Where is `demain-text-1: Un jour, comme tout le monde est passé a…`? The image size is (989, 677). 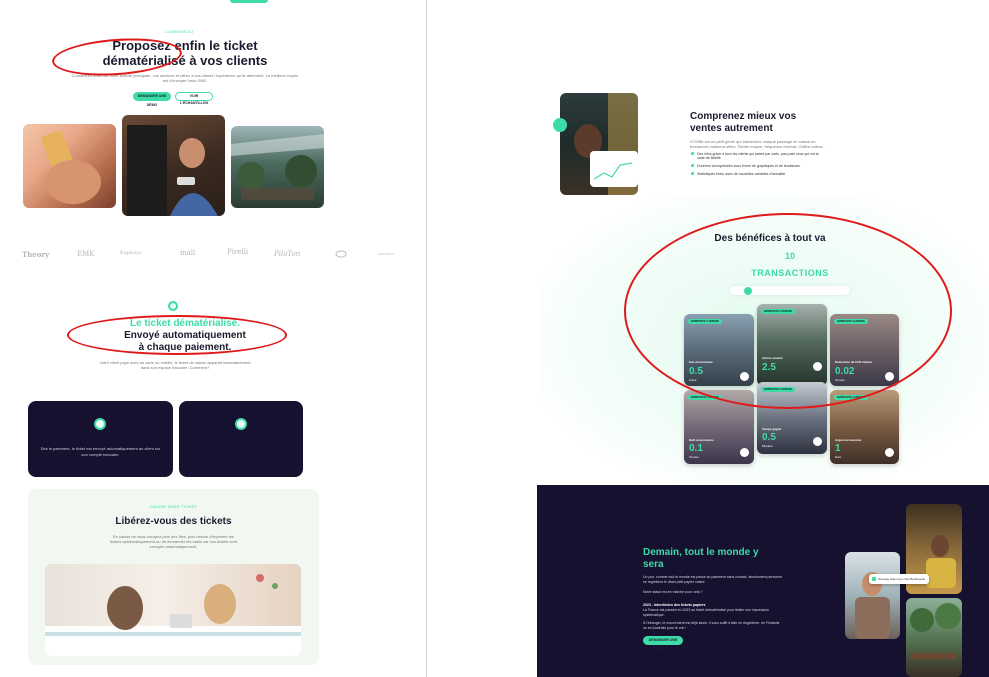 demain-text-1: Un jour, comme tout le monde est passé a… is located at coordinates (713, 579).